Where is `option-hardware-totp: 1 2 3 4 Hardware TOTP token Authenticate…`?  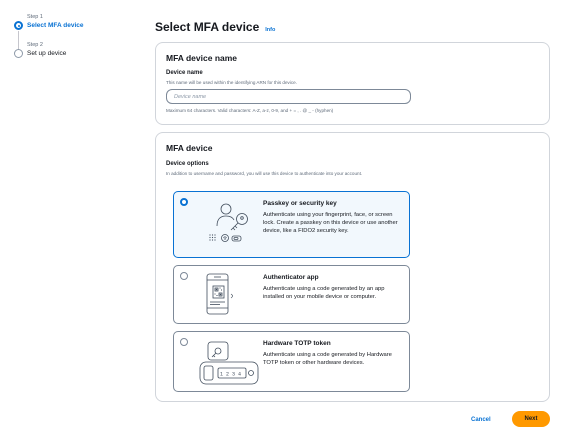
option-hardware-totp: 1 2 3 4 Hardware TOTP token Authenticate… is located at coordinates (291, 361).